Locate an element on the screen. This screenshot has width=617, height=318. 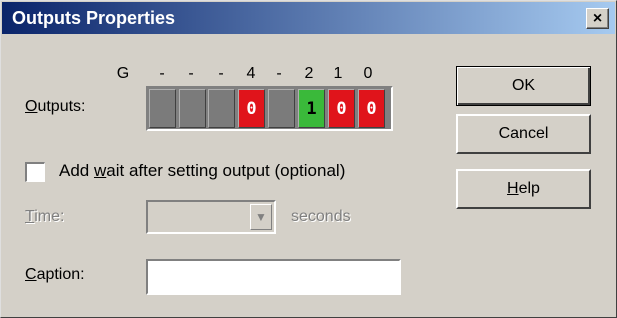
bit-toggle-2: 1 is located at coordinates (311, 108).